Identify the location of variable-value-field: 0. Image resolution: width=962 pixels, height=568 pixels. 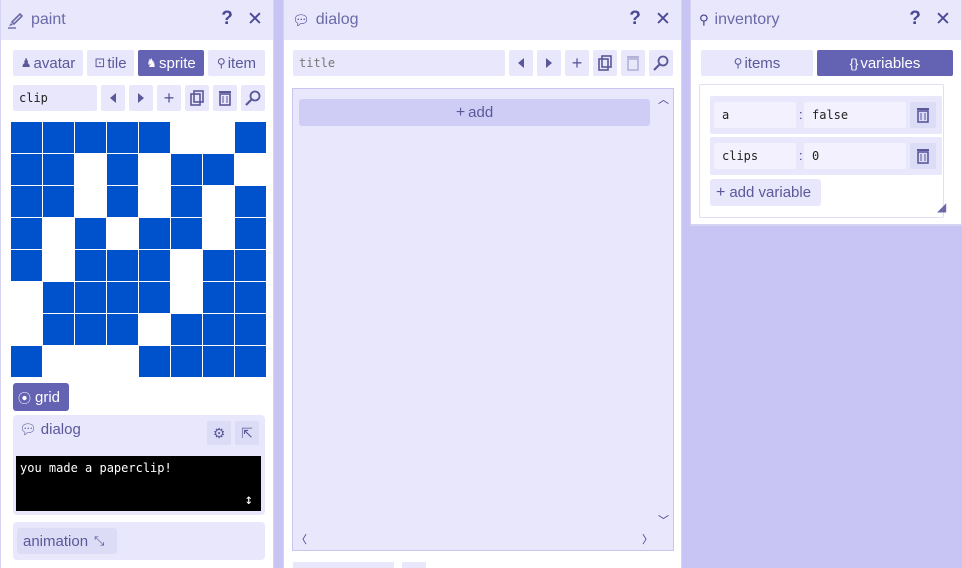
(855, 156).